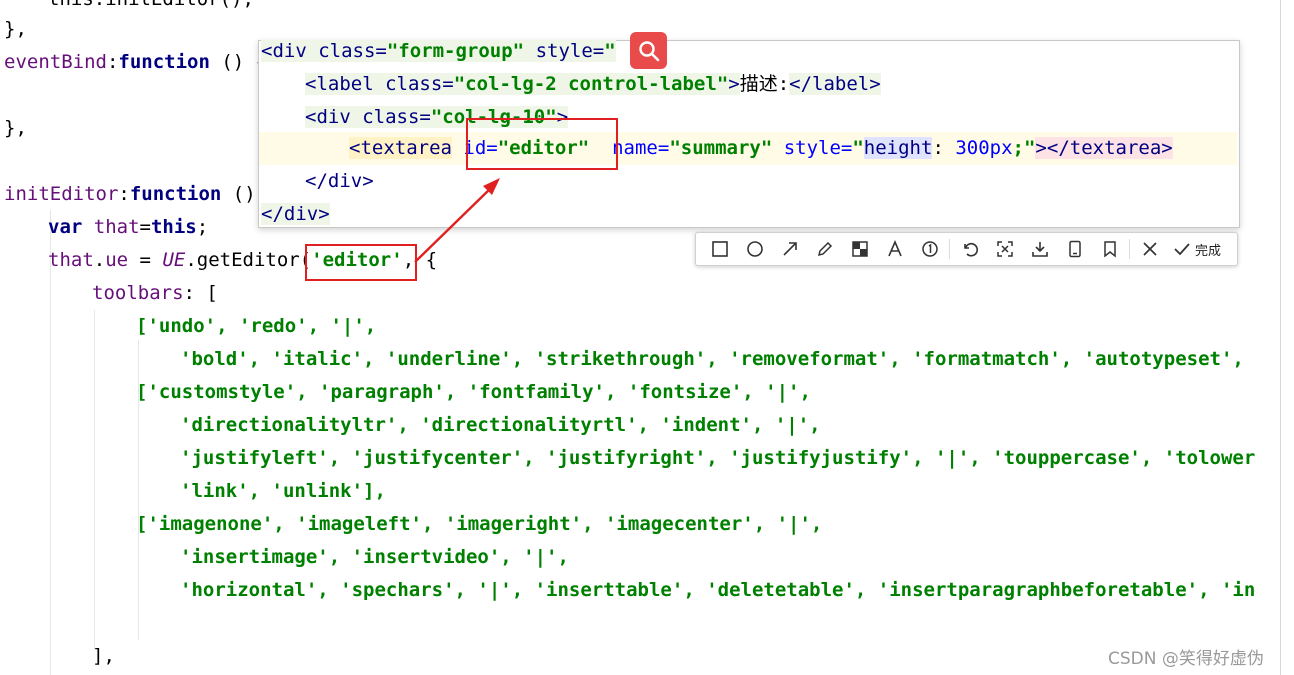  I want to click on pin-screenshot-icon, so click(1004, 249).